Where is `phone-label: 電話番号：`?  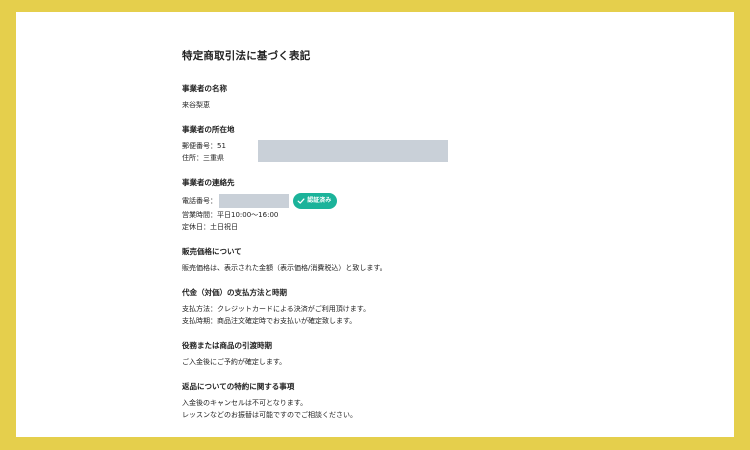 phone-label: 電話番号： is located at coordinates (199, 201).